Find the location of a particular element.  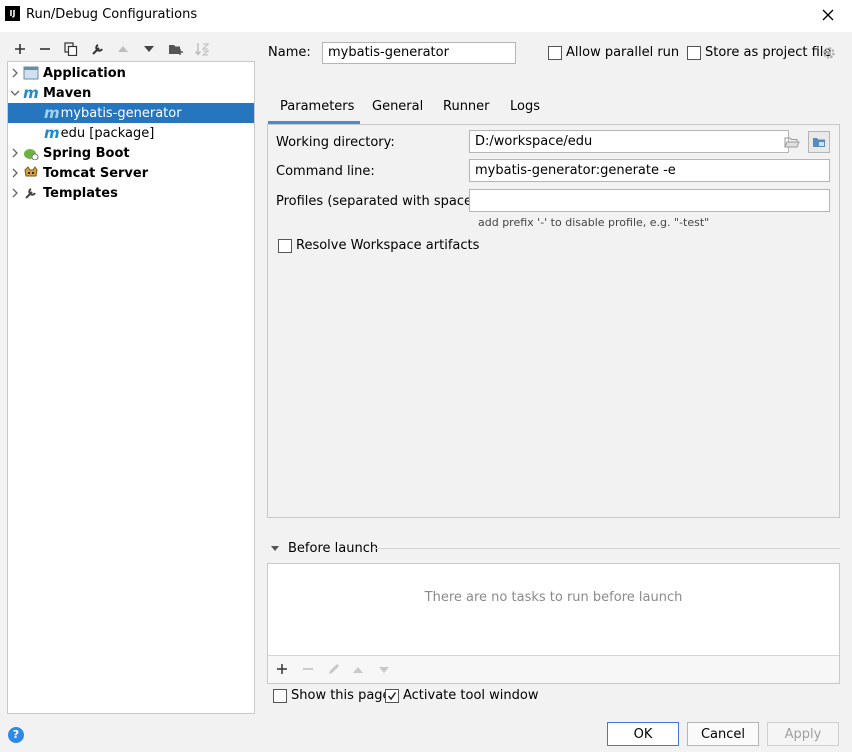

divider is located at coordinates (607, 548).